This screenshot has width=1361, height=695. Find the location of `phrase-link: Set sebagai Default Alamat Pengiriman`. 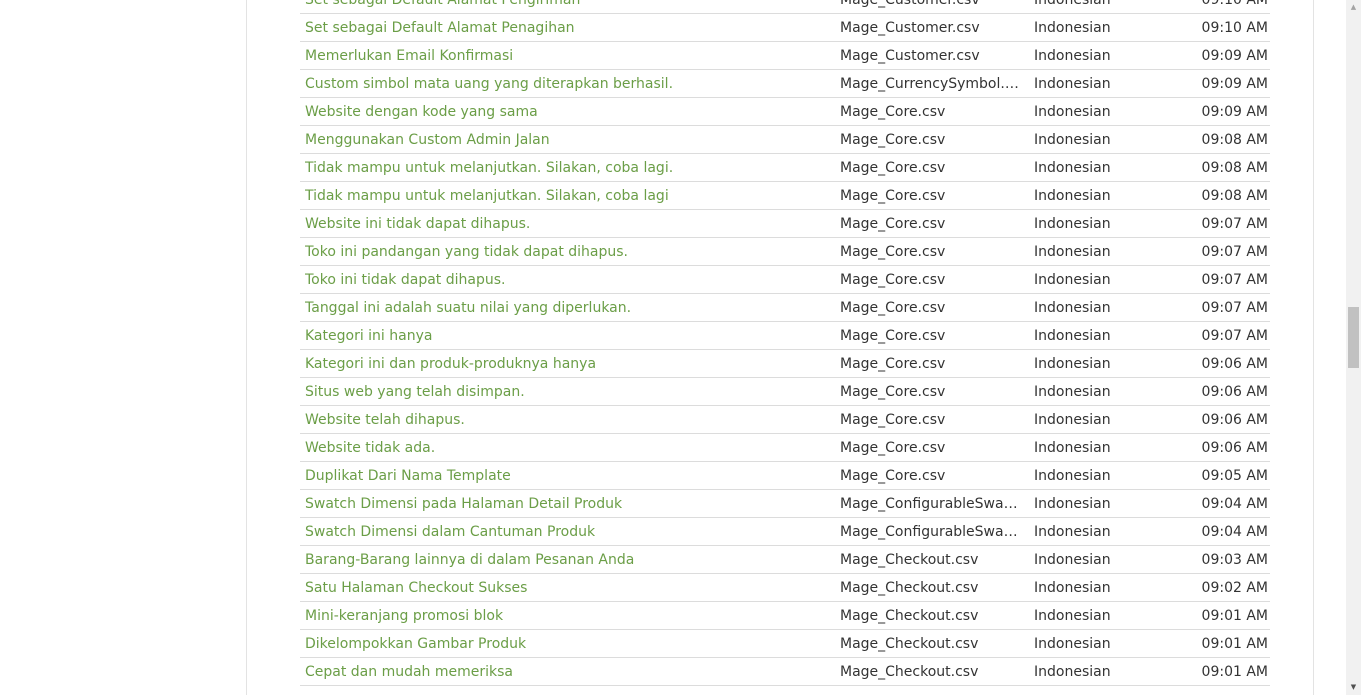

phrase-link: Set sebagai Default Alamat Pengiriman is located at coordinates (570, 7).